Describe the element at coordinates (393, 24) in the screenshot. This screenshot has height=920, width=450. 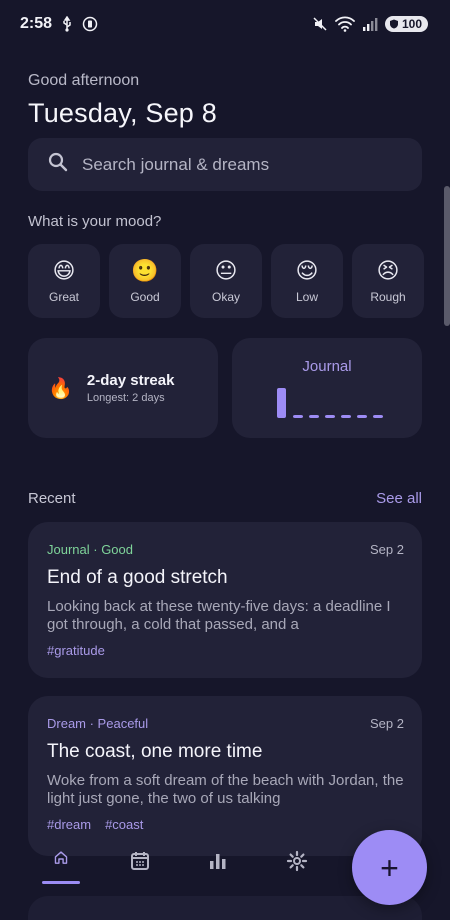
I see `shield-icon` at that location.